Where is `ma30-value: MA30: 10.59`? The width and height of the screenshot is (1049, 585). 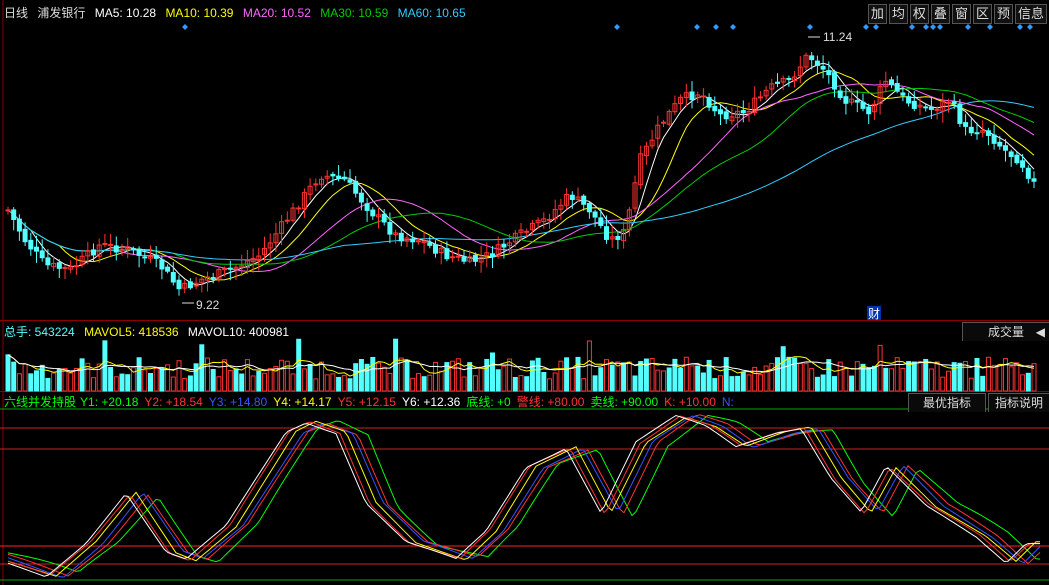 ma30-value: MA30: 10.59 is located at coordinates (354, 13).